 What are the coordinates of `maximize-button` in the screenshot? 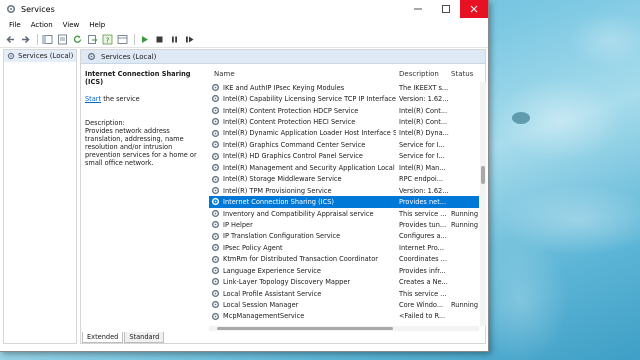 It's located at (446, 9).